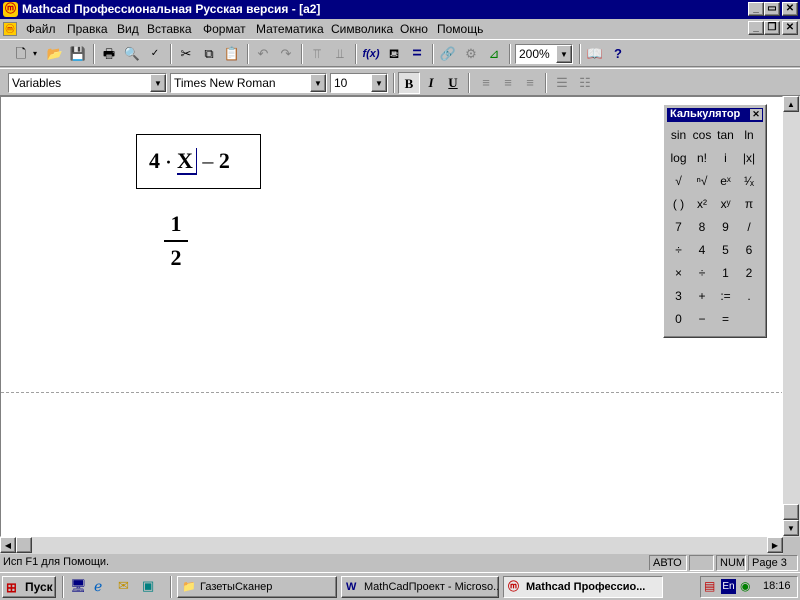 Image resolution: width=800 pixels, height=600 pixels. What do you see at coordinates (749, 319) in the screenshot?
I see `calculator-button` at bounding box center [749, 319].